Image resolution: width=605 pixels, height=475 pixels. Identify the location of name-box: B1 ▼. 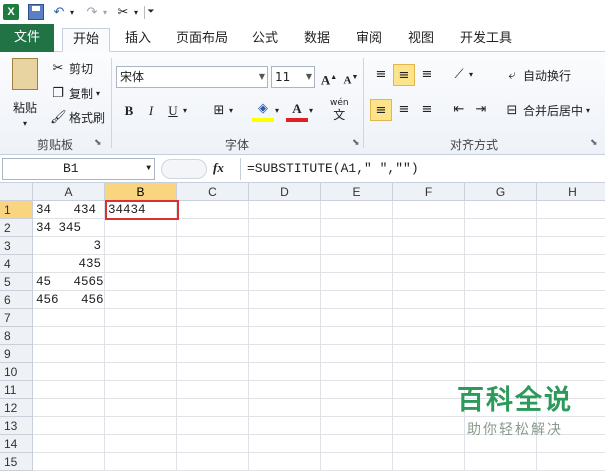
(78, 169).